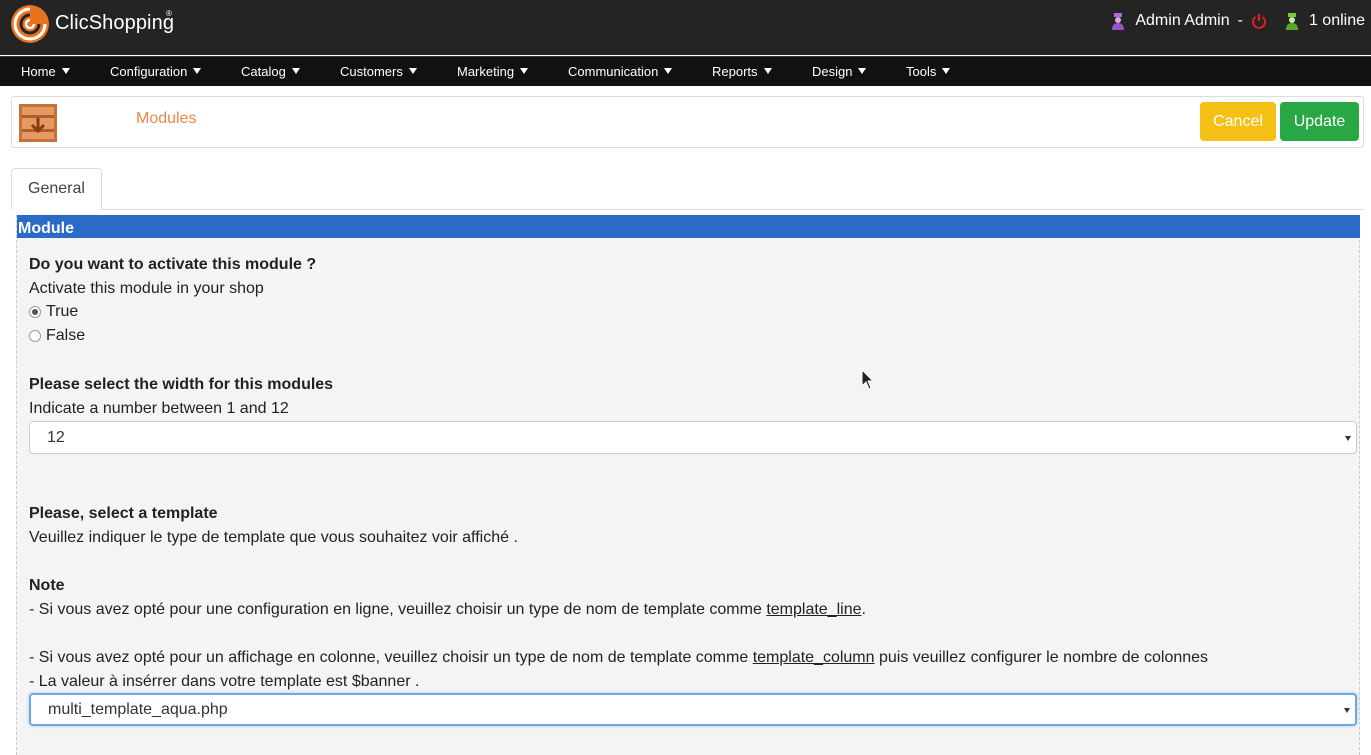 The height and width of the screenshot is (755, 1371). I want to click on radio-button-unchecked, so click(35, 336).